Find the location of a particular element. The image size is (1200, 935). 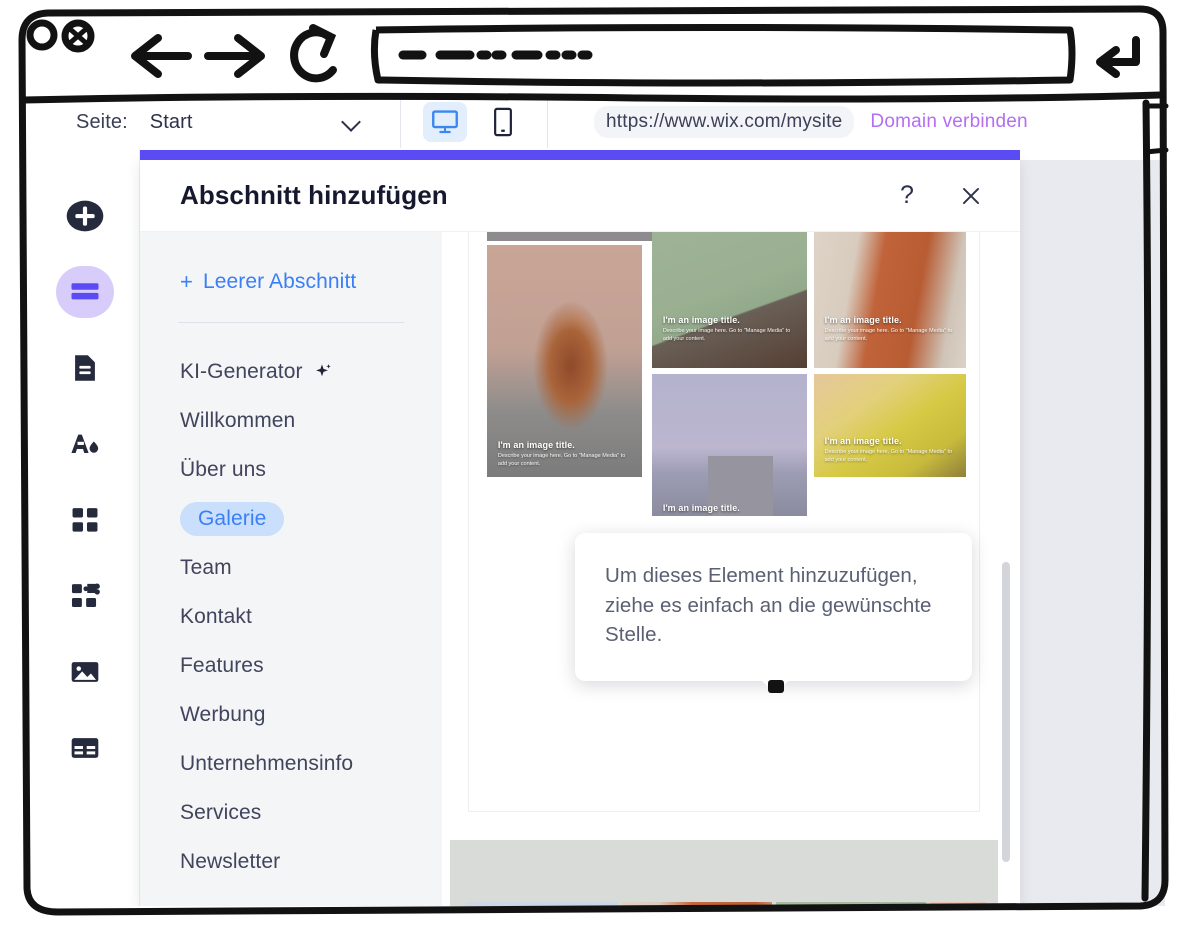

drag-cursor-marker is located at coordinates (776, 686).